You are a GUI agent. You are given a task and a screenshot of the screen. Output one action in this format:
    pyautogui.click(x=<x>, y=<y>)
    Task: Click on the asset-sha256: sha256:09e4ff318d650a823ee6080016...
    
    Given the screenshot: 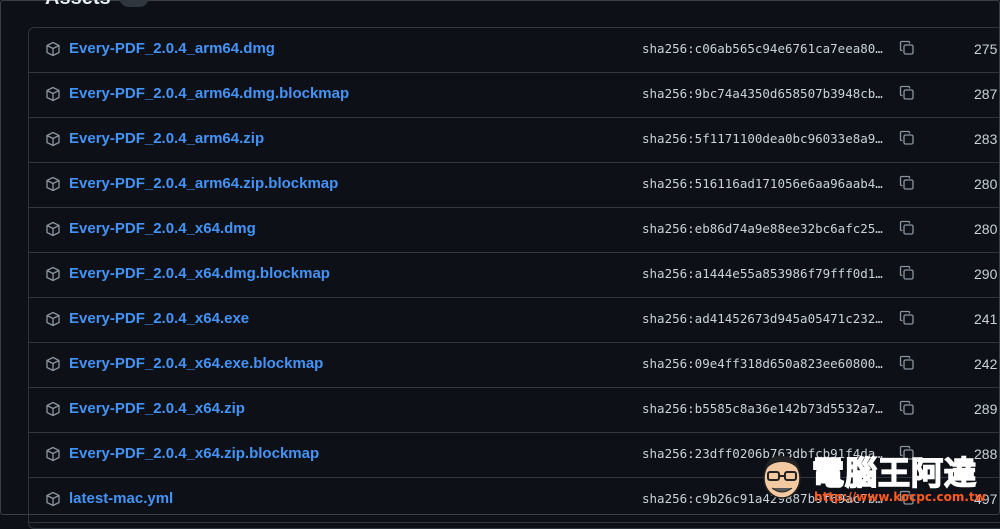 What is the action you would take?
    pyautogui.click(x=765, y=363)
    